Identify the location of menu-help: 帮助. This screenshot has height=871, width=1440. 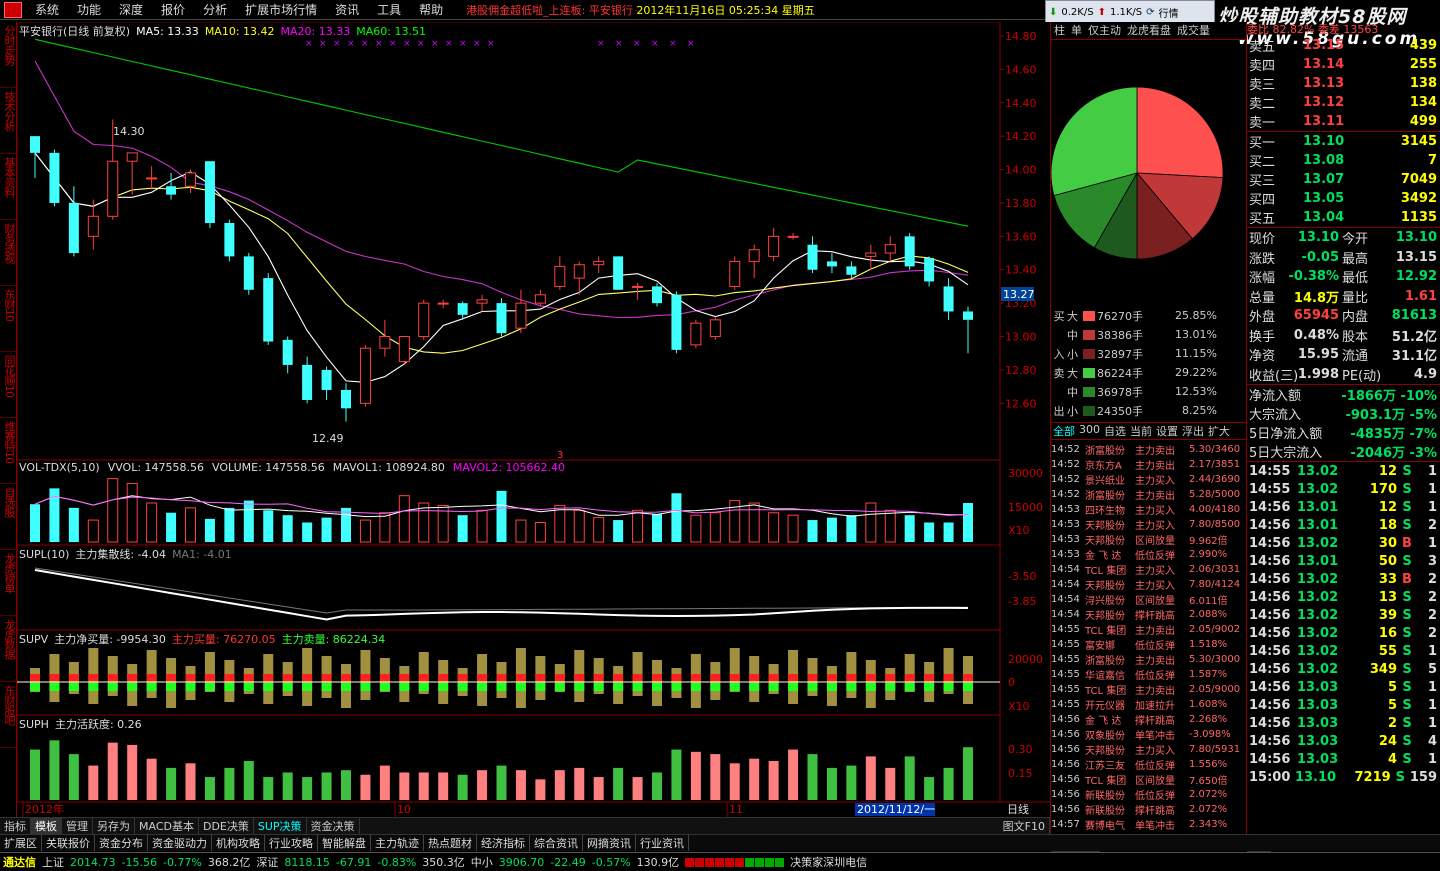
(431, 9).